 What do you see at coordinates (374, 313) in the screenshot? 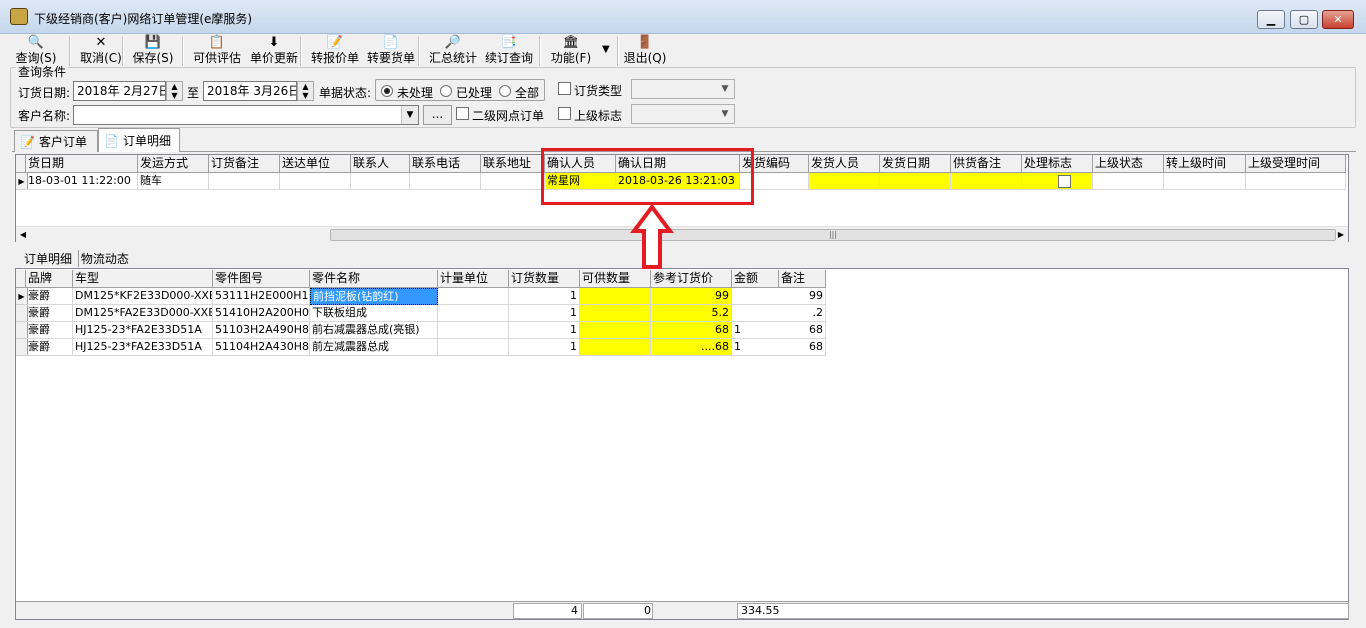
I see `table-cell: 下联板组成` at bounding box center [374, 313].